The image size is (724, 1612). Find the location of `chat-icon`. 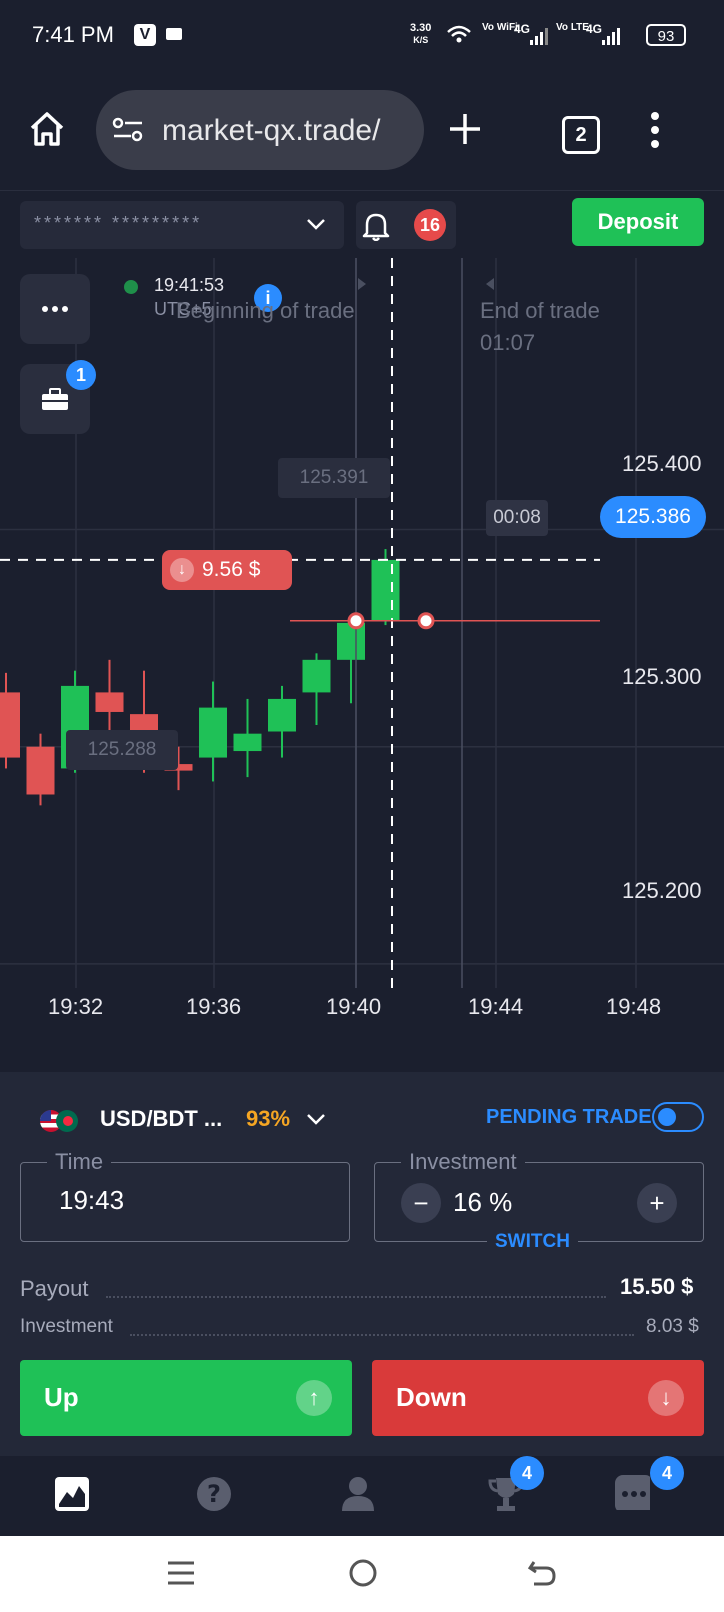

chat-icon is located at coordinates (632, 1492).